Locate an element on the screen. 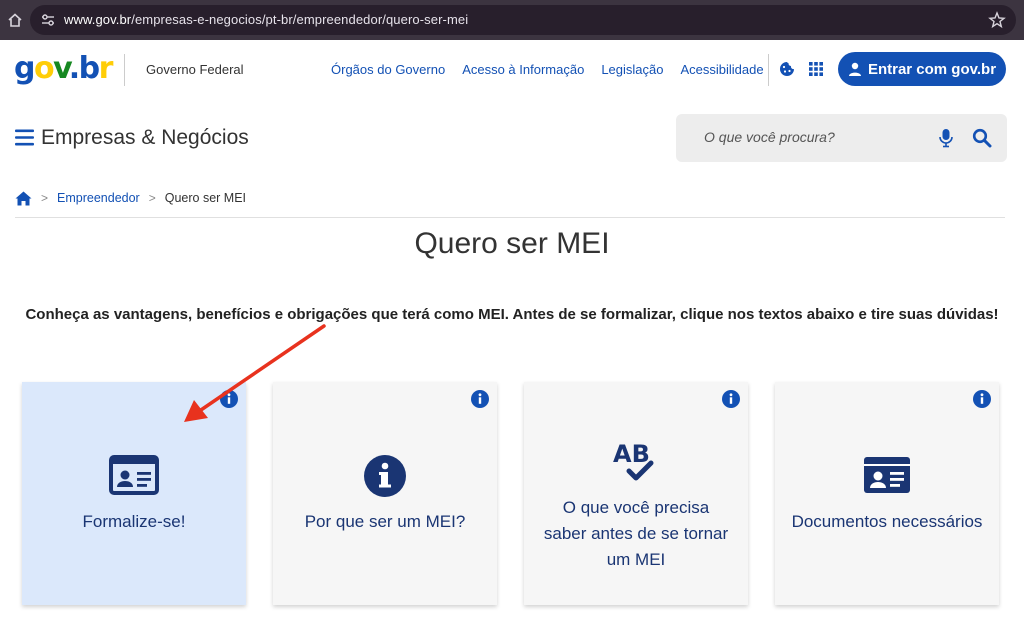 The height and width of the screenshot is (622, 1024). breadcrumb-current: Quero ser MEI is located at coordinates (205, 198).